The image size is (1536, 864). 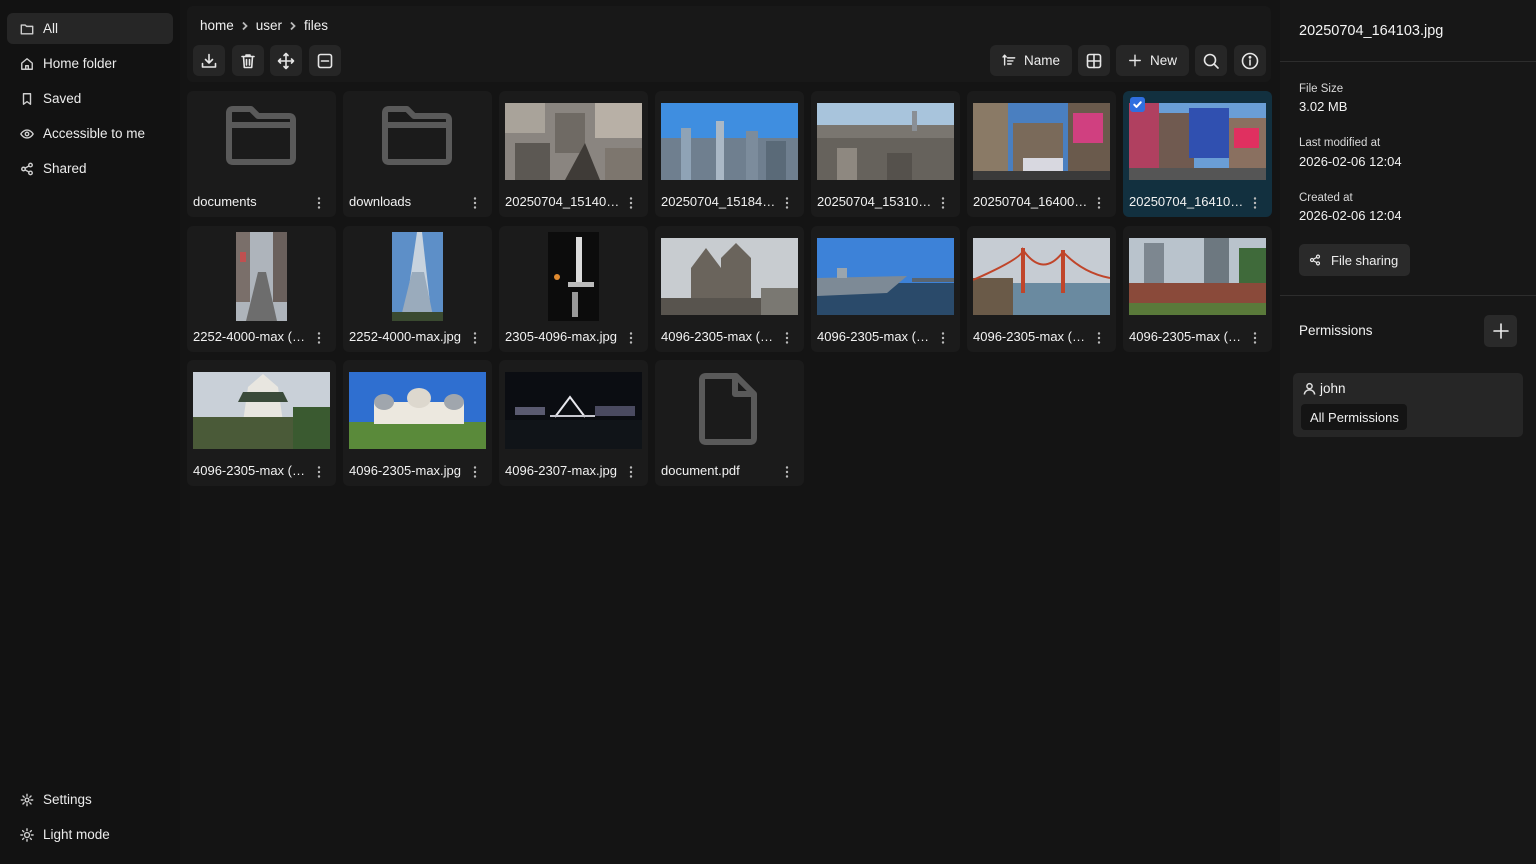 I want to click on new-label: New, so click(x=1163, y=60).